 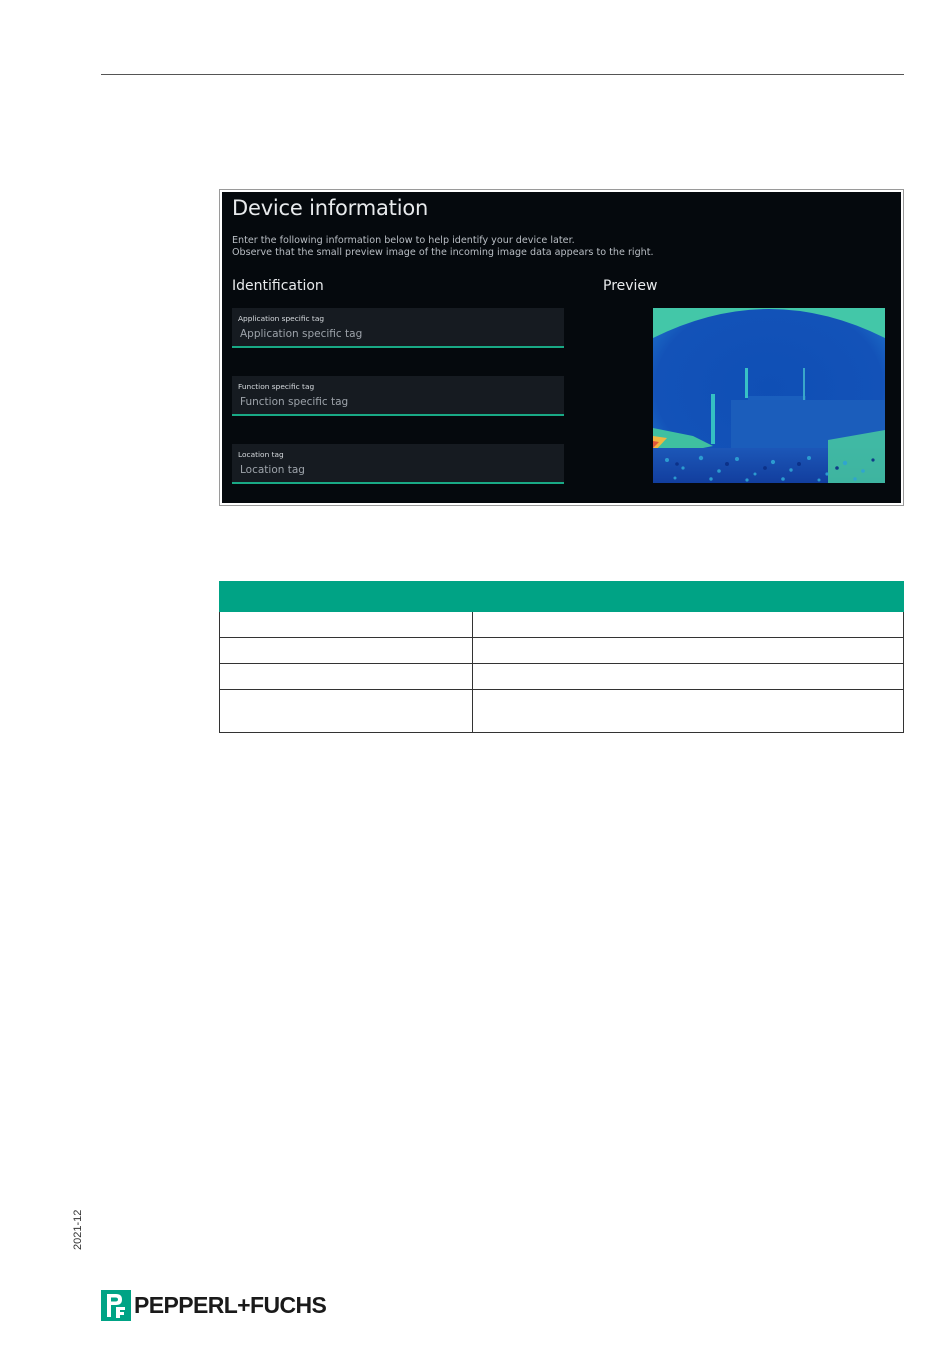 What do you see at coordinates (278, 286) in the screenshot?
I see `identification-heading: Identification` at bounding box center [278, 286].